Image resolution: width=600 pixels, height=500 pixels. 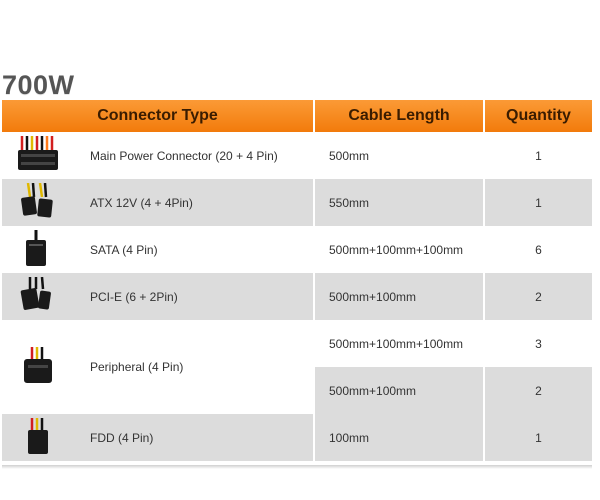 I want to click on quantity-cell: 3, so click(x=538, y=343).